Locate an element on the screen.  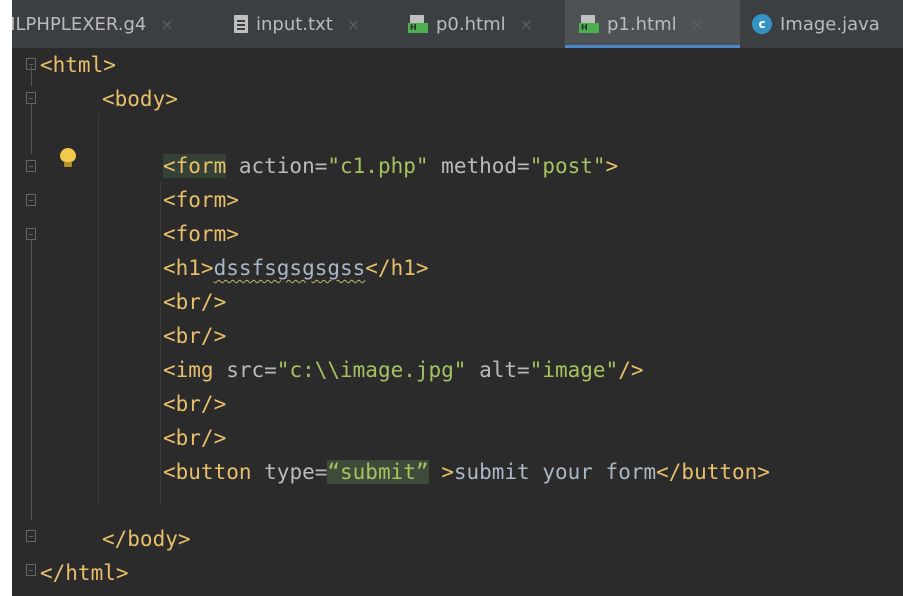
html-open-tag: <html> is located at coordinates (78, 65).